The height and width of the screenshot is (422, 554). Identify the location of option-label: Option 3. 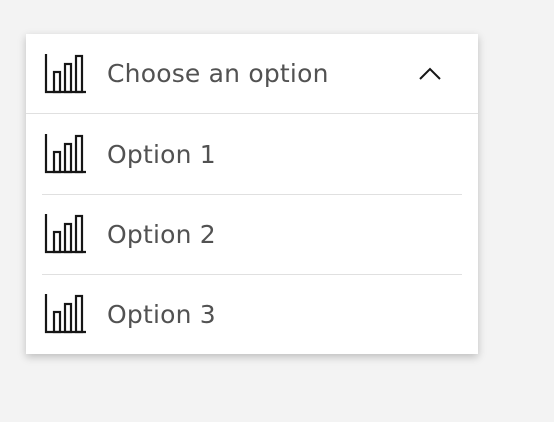
(161, 314).